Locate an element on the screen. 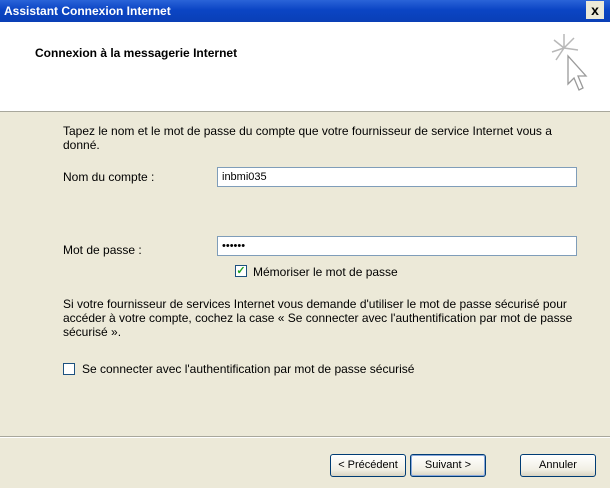 Image resolution: width=610 pixels, height=488 pixels. remember-password-label: Mémoriser le mot de passe is located at coordinates (325, 272).